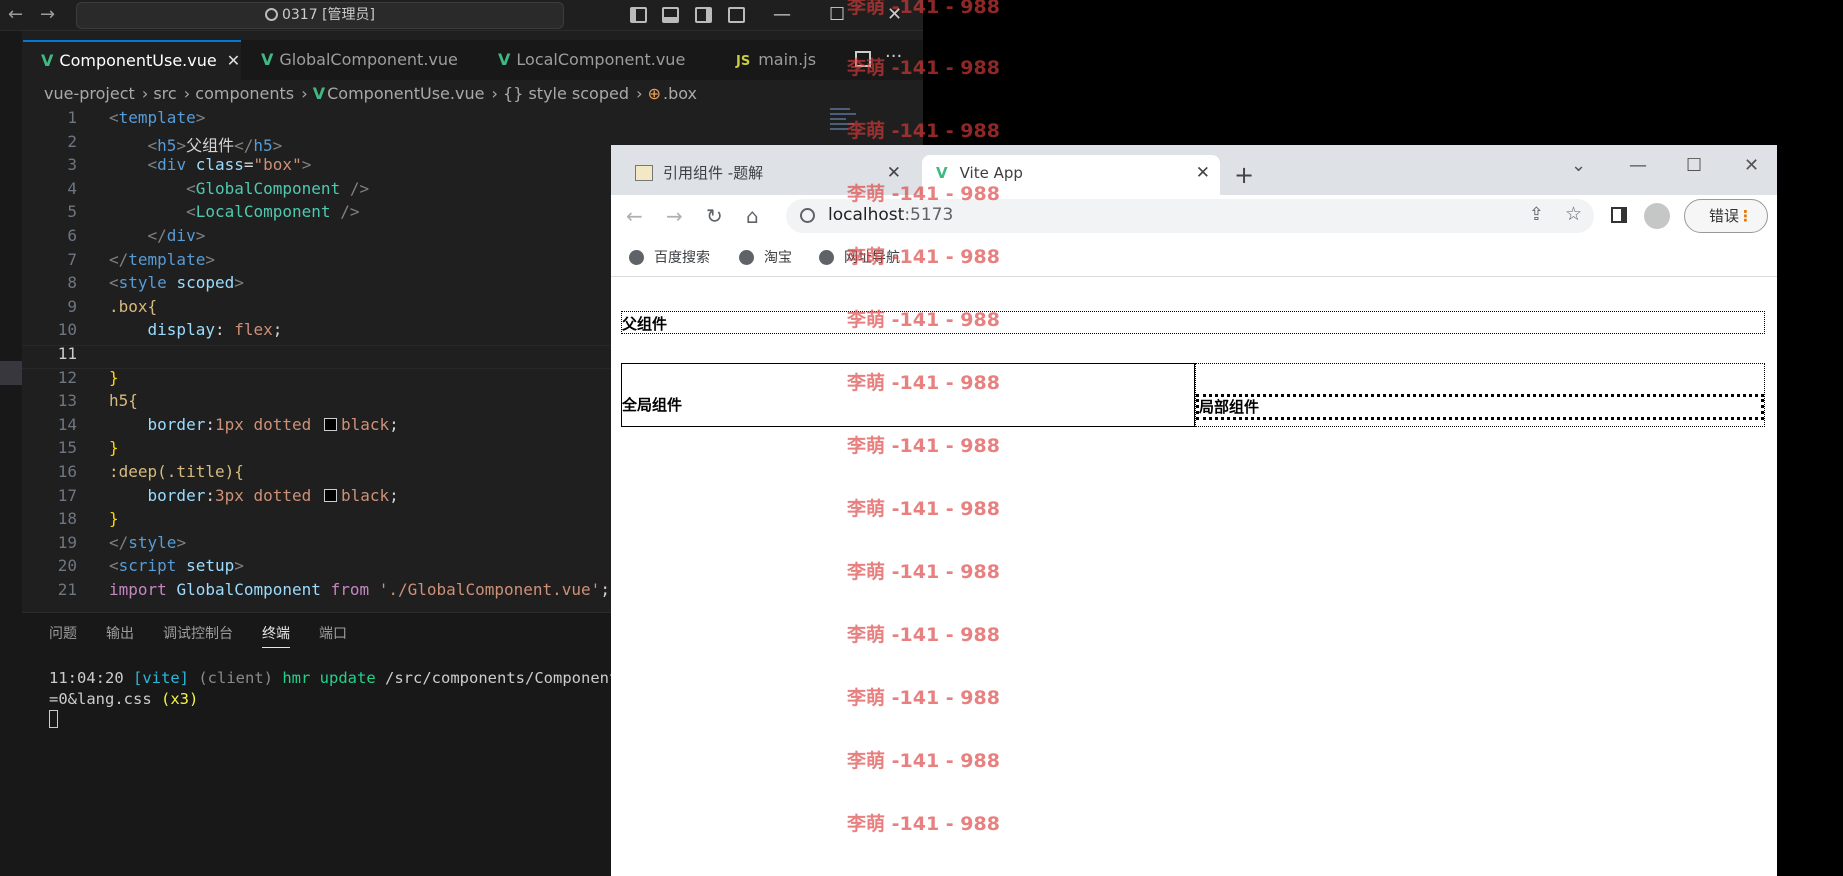 The image size is (1843, 876). Describe the element at coordinates (765, 257) in the screenshot. I see `bookmark-taobao: 淘宝` at that location.